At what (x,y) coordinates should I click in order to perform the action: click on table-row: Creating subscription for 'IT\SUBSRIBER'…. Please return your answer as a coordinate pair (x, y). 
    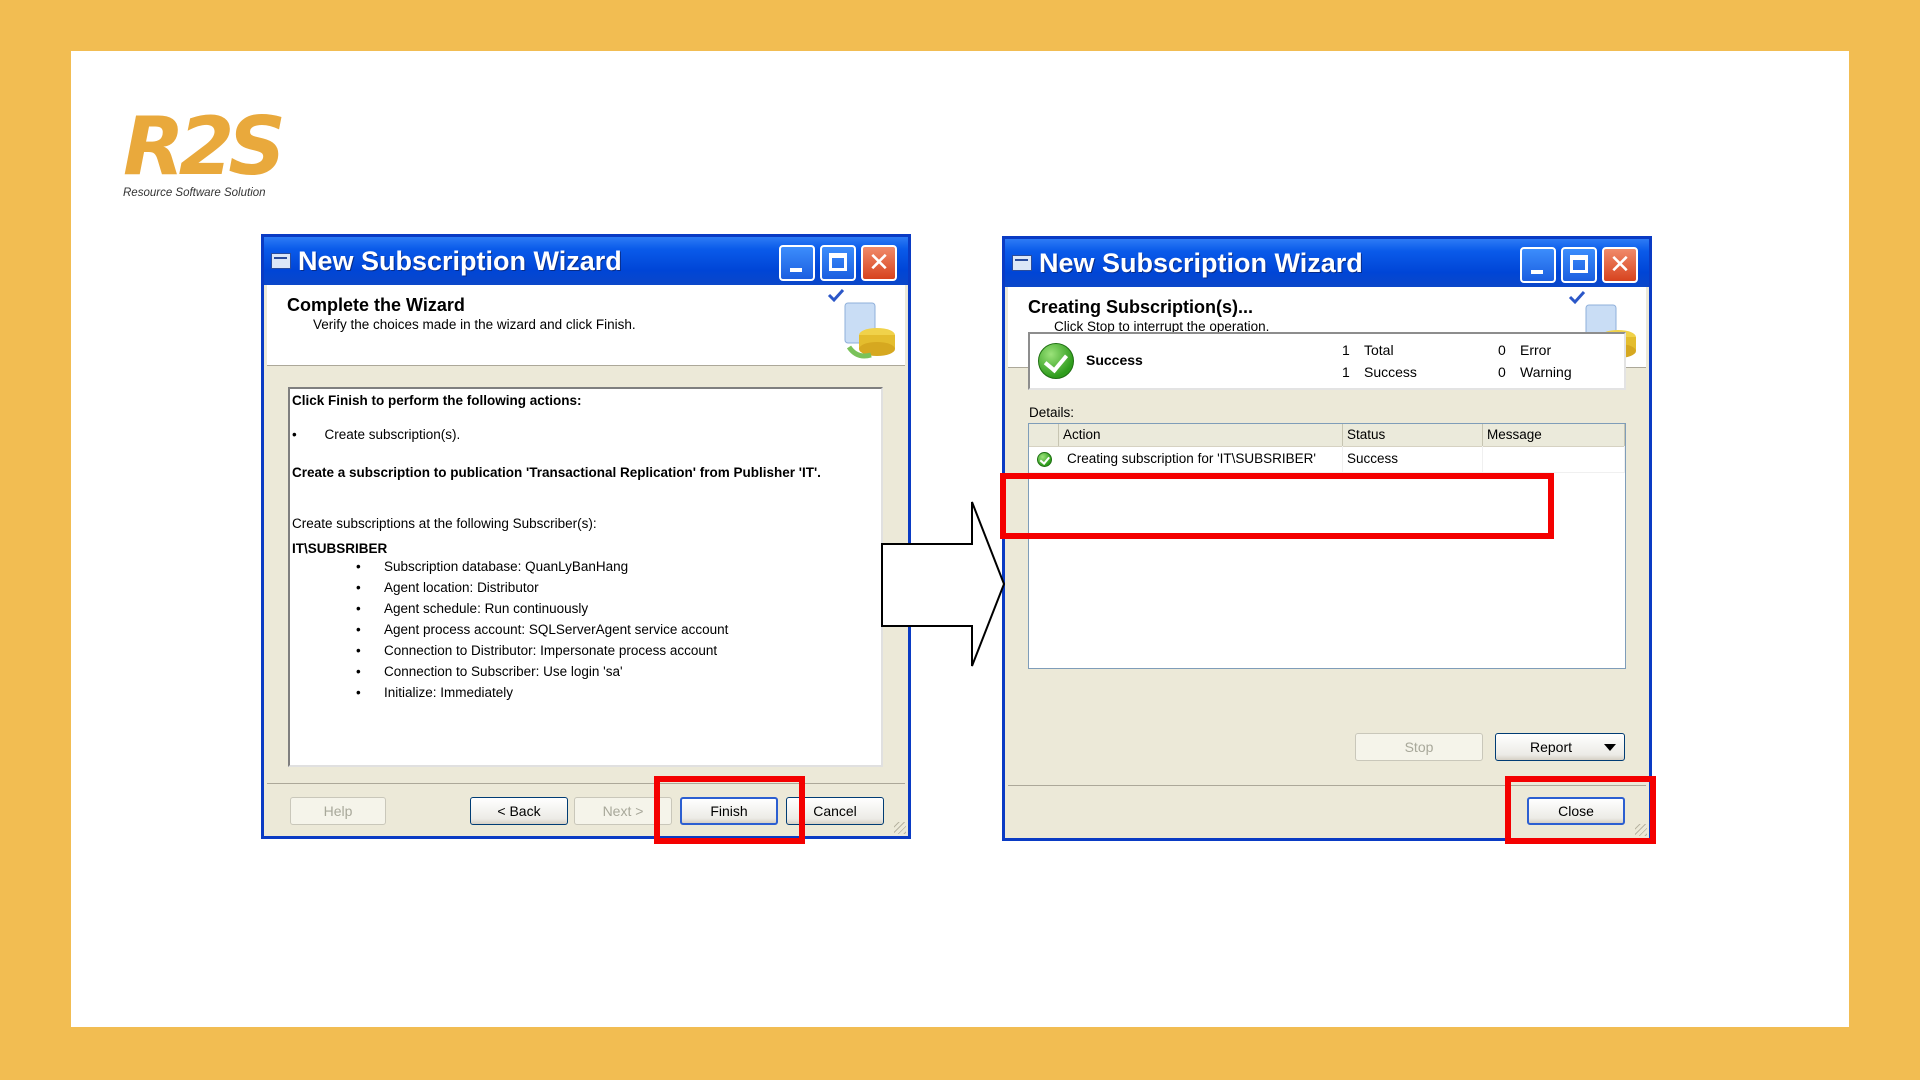
    Looking at the image, I should click on (1327, 459).